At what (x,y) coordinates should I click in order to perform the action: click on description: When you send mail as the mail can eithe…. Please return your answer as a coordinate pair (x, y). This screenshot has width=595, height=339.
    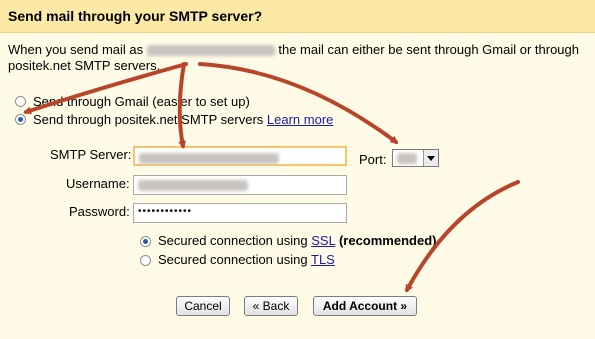
    Looking at the image, I should click on (298, 58).